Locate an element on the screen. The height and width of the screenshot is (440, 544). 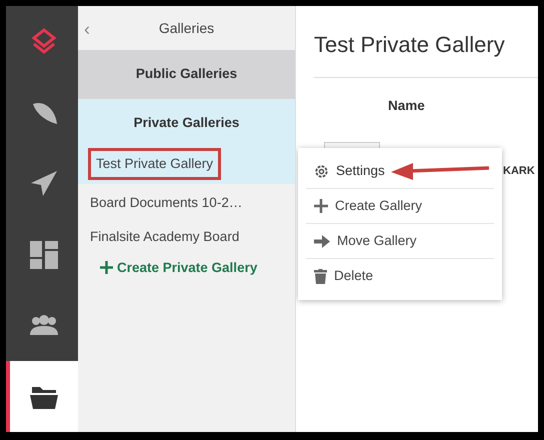
column-header: Name is located at coordinates (407, 106).